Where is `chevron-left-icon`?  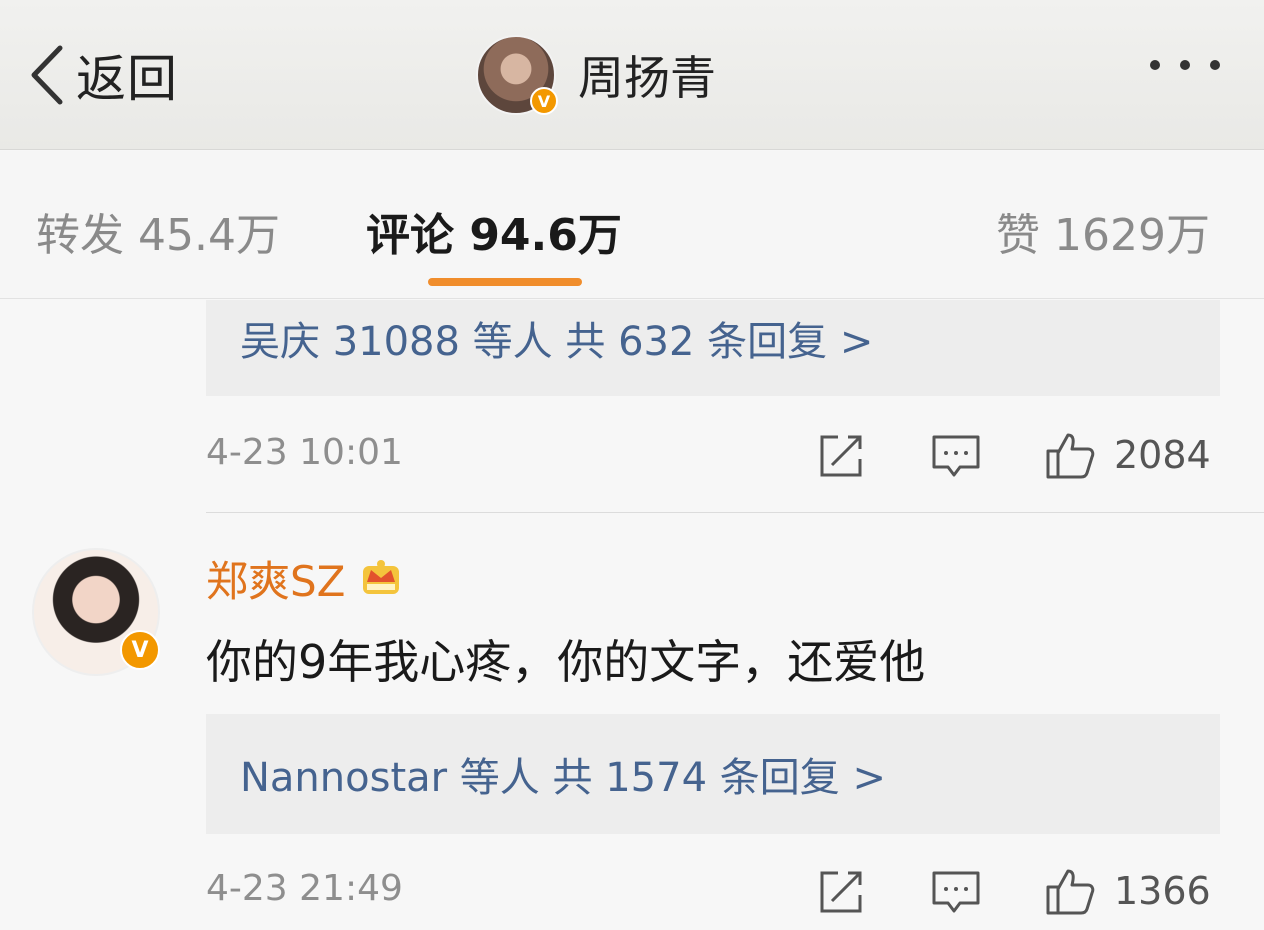
chevron-left-icon is located at coordinates (47, 75).